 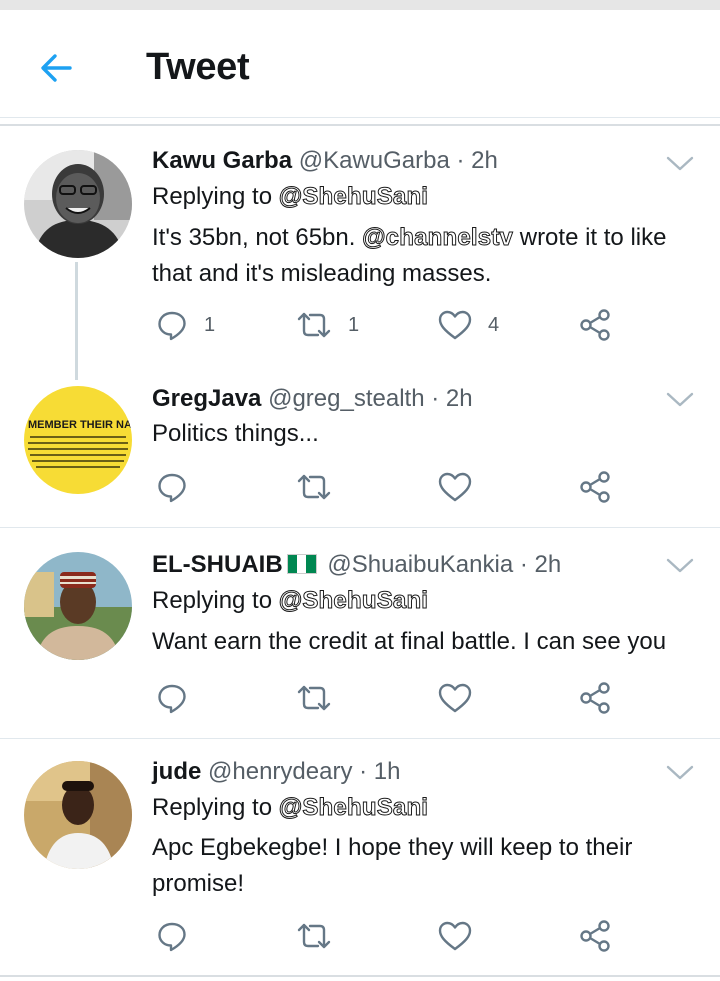 I want to click on display-name: Kawu Garba, so click(x=222, y=160).